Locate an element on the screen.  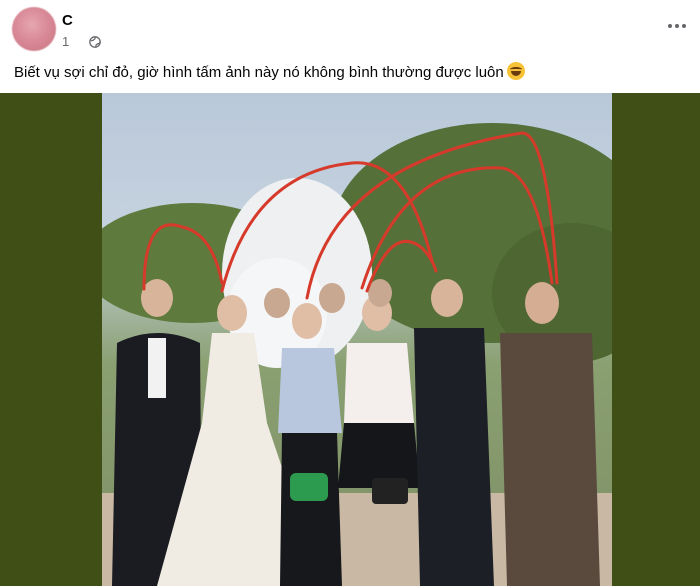
more-options-button is located at coordinates (677, 26).